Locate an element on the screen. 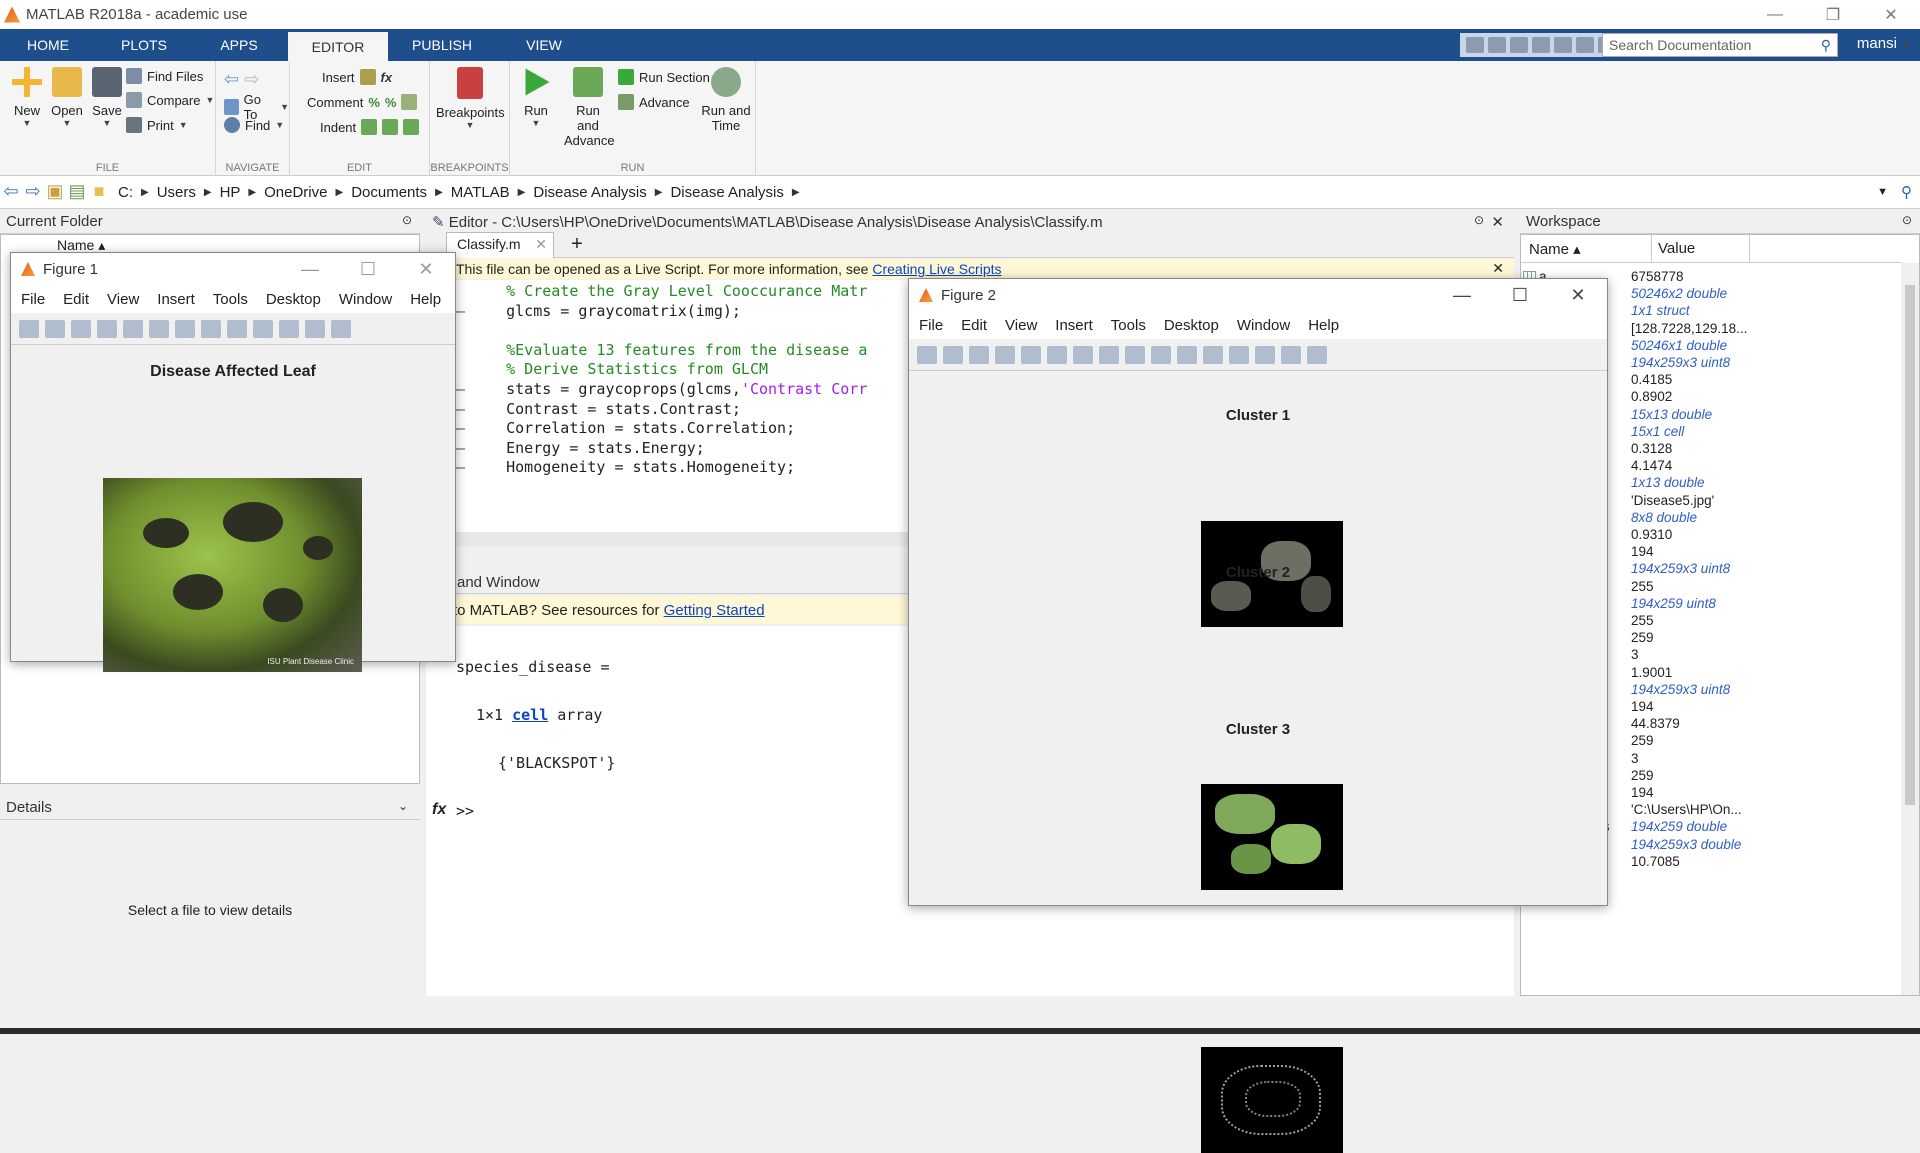 This screenshot has width=1920, height=1153. decrease-indent-icon is located at coordinates (411, 127).